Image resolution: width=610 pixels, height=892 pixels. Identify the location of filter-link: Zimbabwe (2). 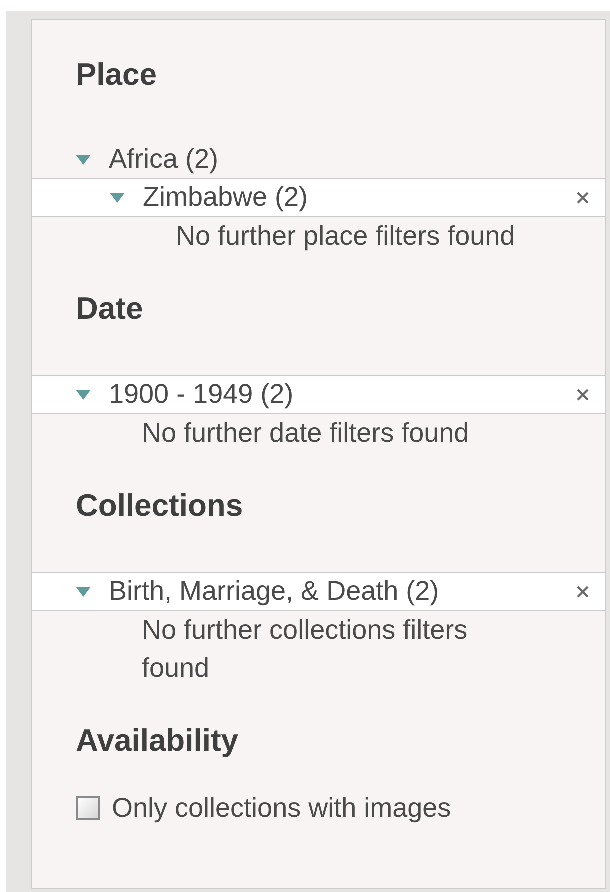
(225, 197).